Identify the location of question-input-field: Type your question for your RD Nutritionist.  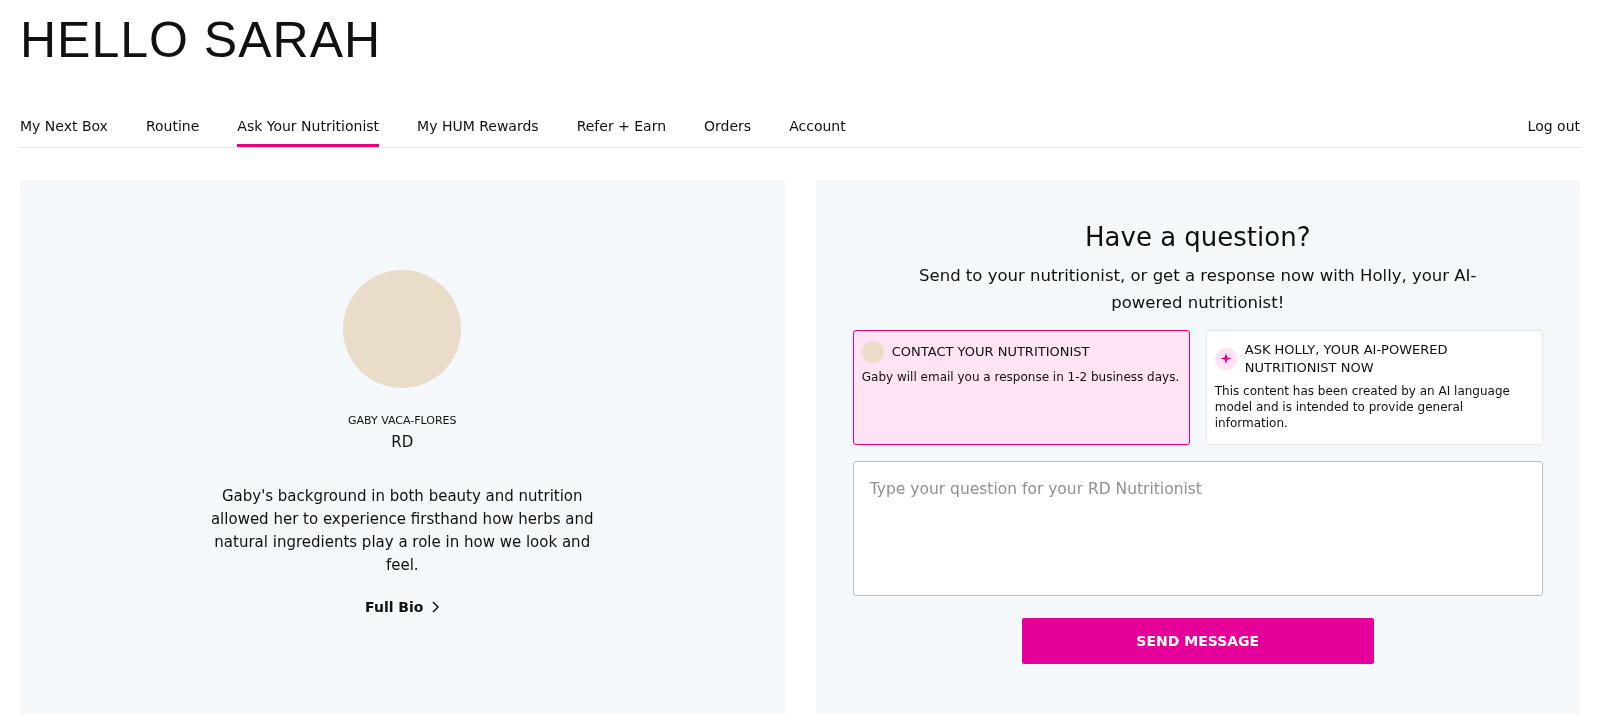
(1197, 528).